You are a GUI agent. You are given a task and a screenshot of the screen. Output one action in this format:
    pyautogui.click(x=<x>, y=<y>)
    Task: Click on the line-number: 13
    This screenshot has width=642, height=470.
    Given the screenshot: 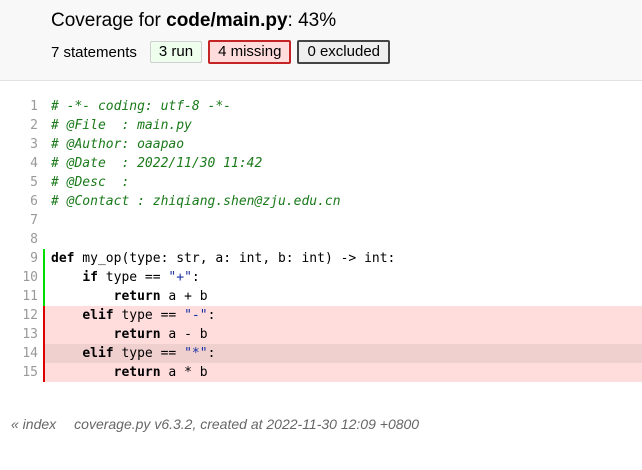 What is the action you would take?
    pyautogui.click(x=19, y=334)
    